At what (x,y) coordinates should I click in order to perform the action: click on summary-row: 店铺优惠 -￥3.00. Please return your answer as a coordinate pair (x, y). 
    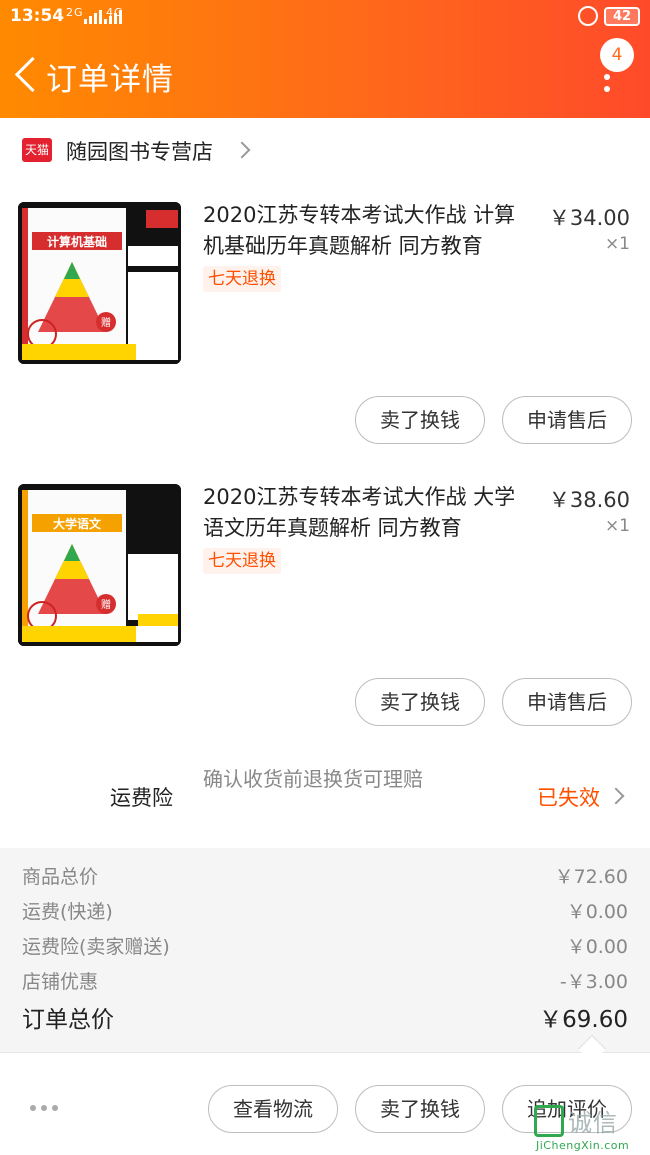
    Looking at the image, I should click on (325, 980).